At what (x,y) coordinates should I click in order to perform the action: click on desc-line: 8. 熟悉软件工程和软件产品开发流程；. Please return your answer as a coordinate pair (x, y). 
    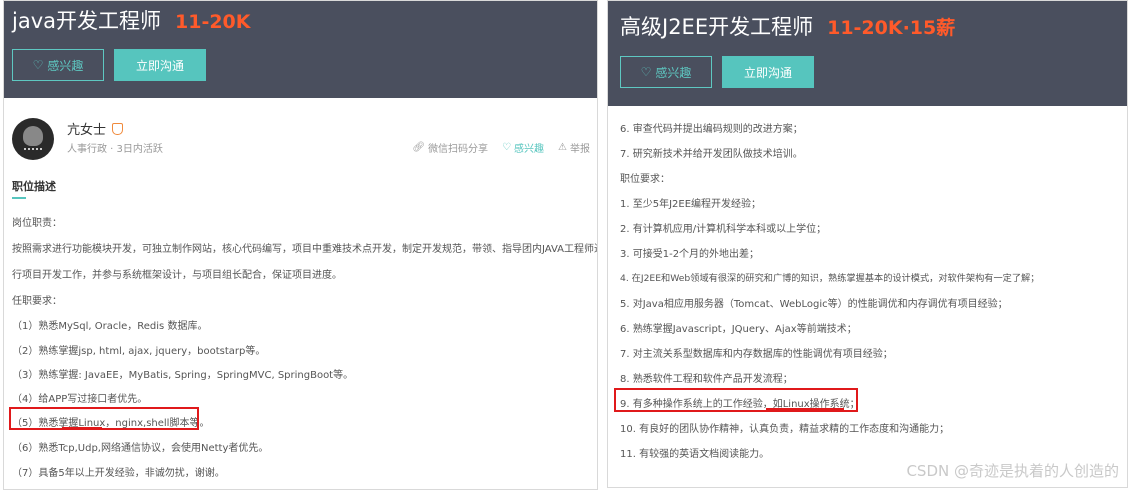
    Looking at the image, I should click on (706, 379).